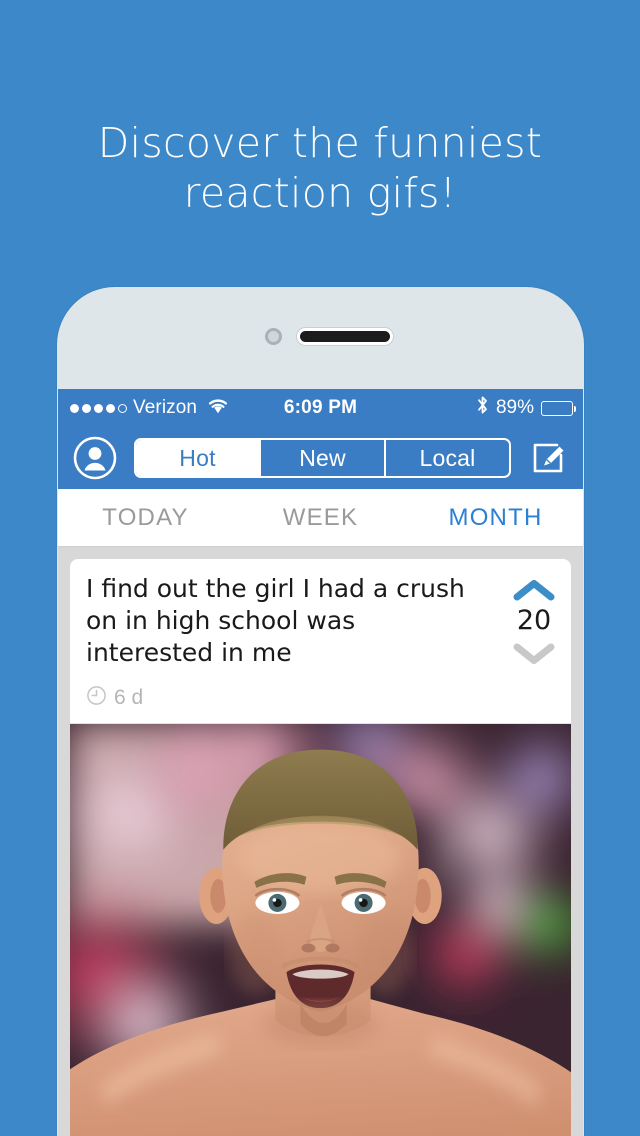 The width and height of the screenshot is (640, 1136). I want to click on phone-bezel-top, so click(320, 338).